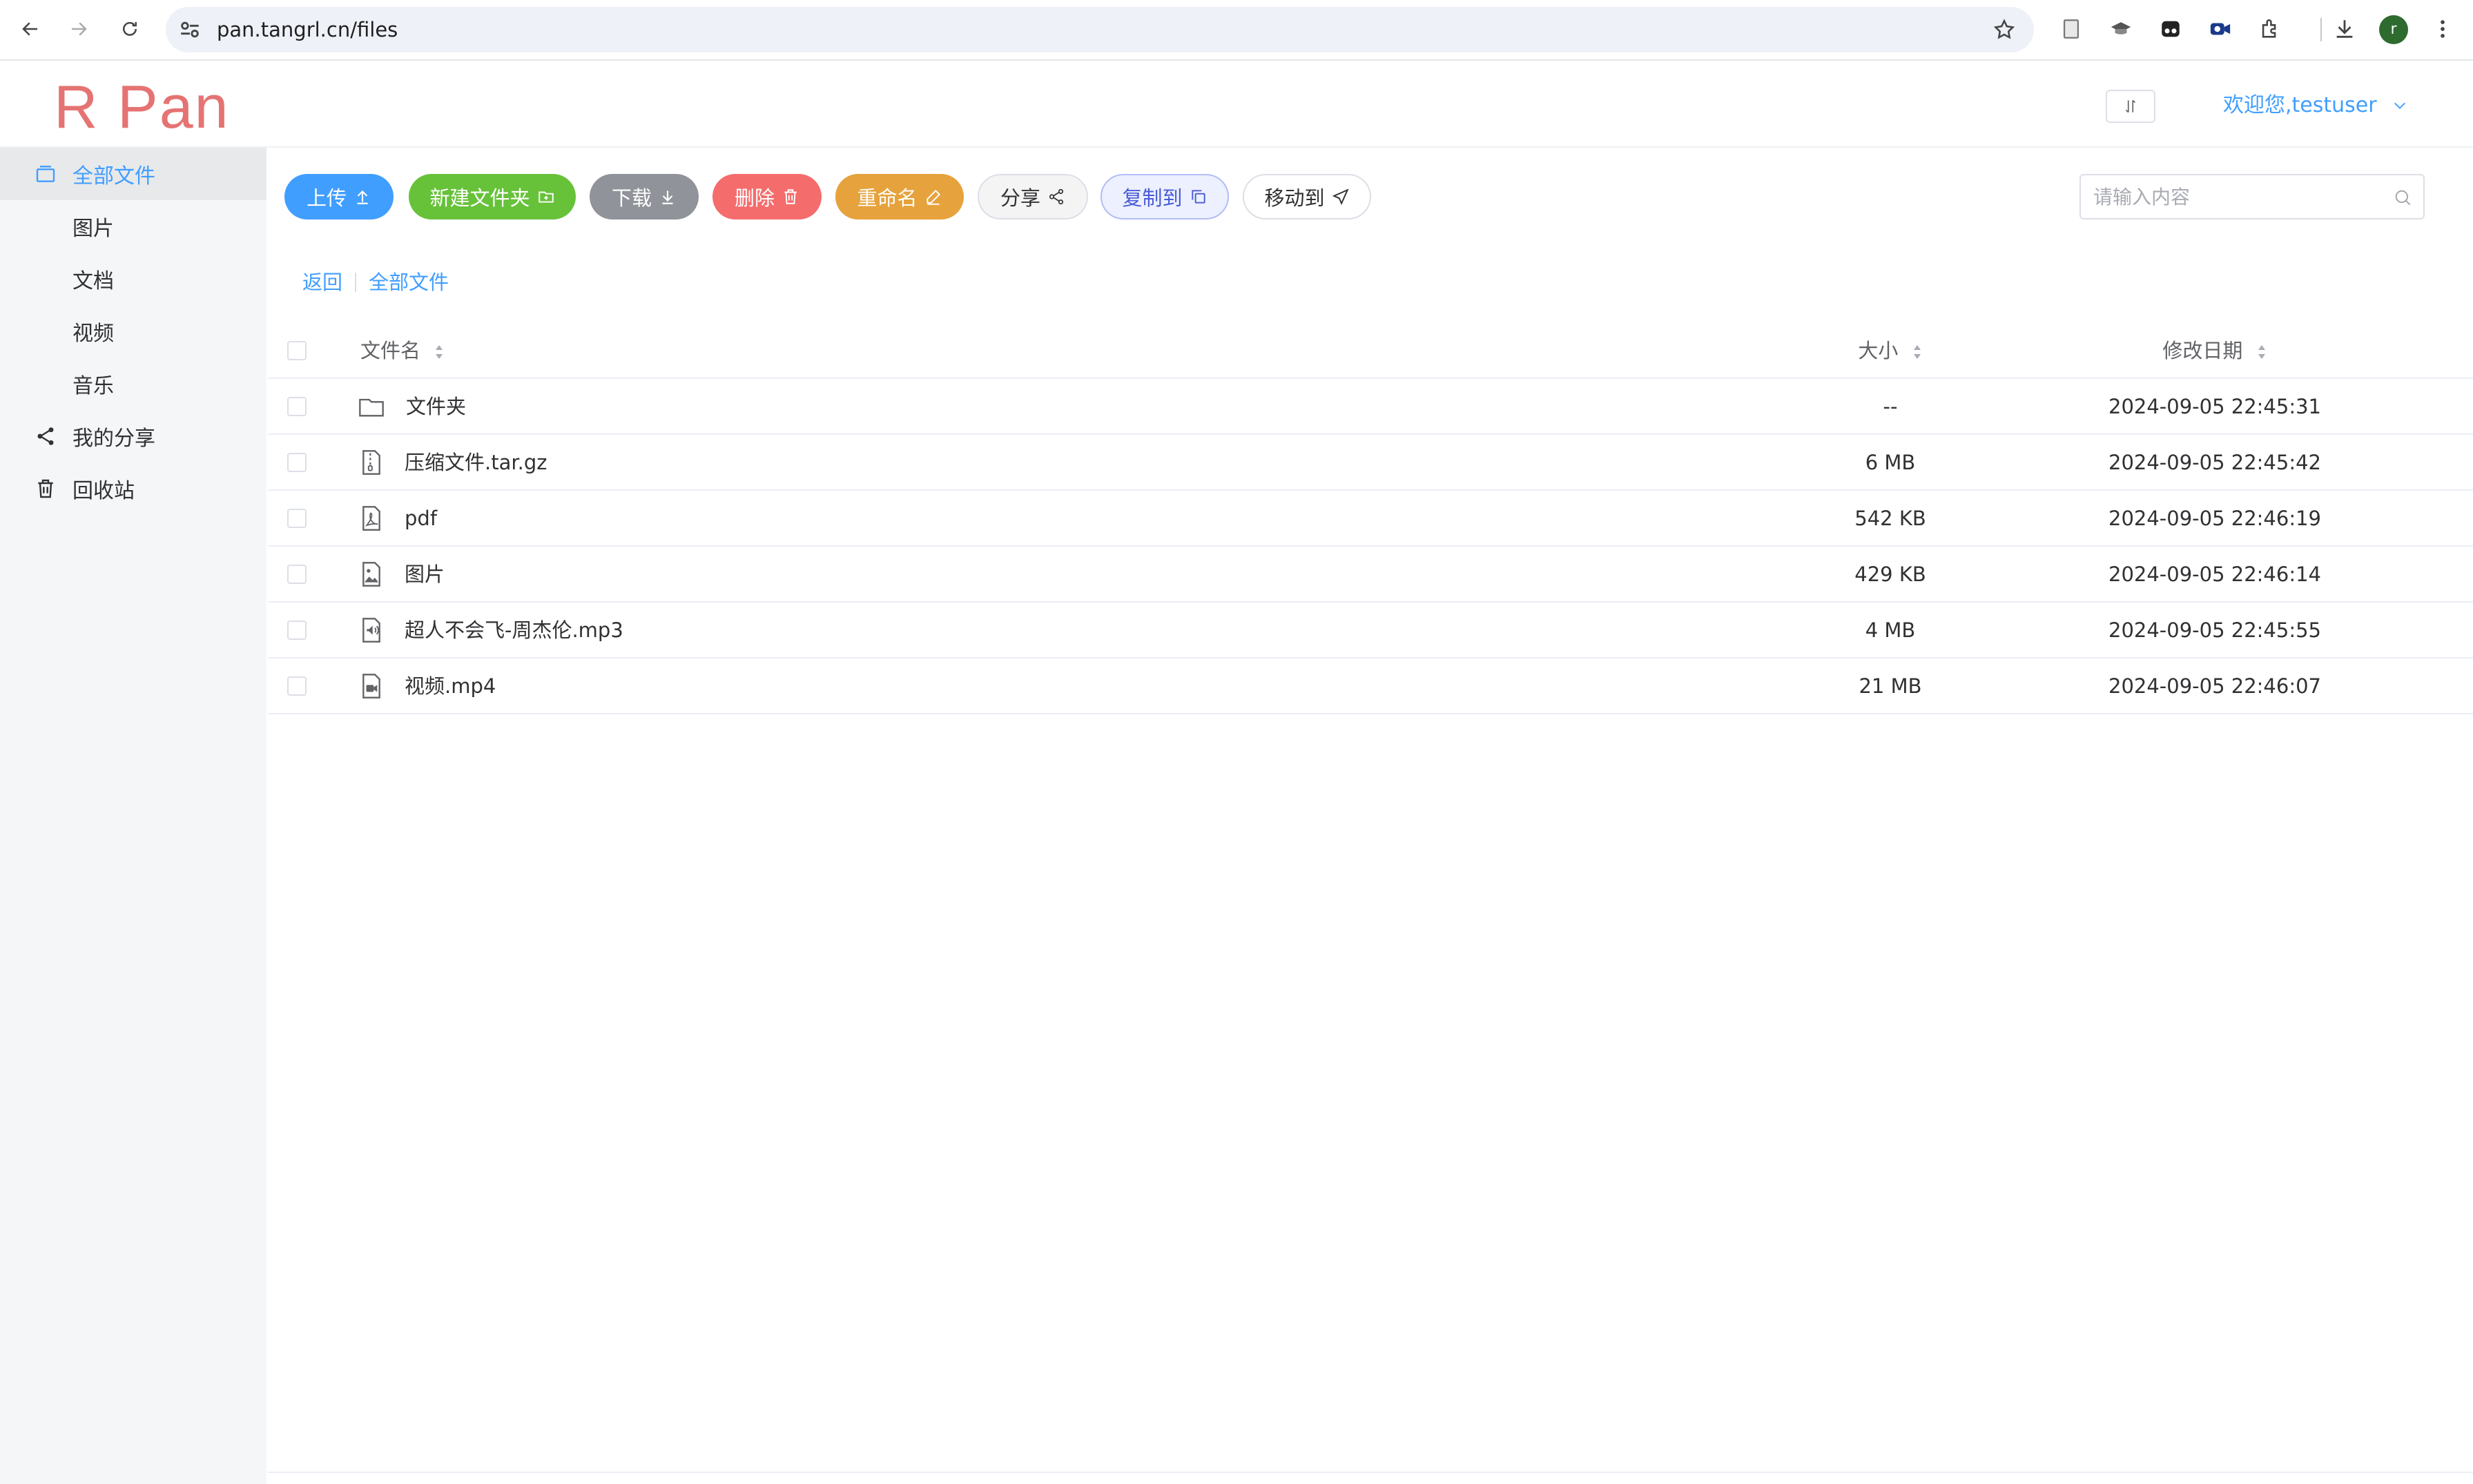  What do you see at coordinates (425, 575) in the screenshot?
I see `file-name: 图片` at bounding box center [425, 575].